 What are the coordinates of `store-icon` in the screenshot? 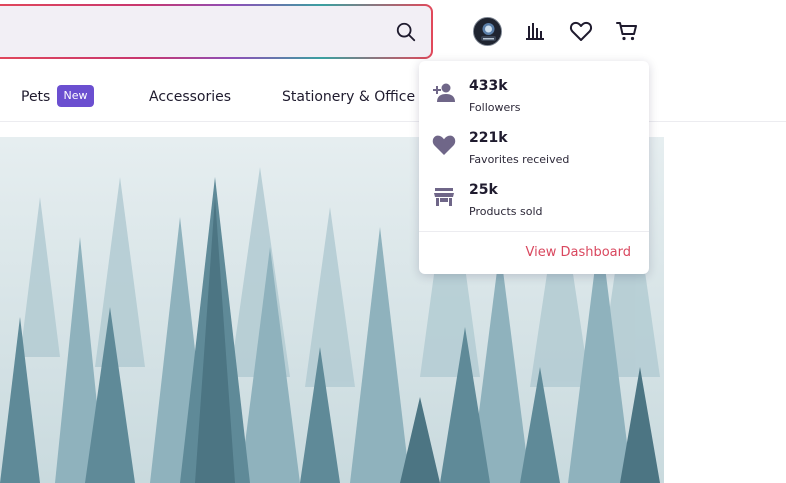 It's located at (444, 197).